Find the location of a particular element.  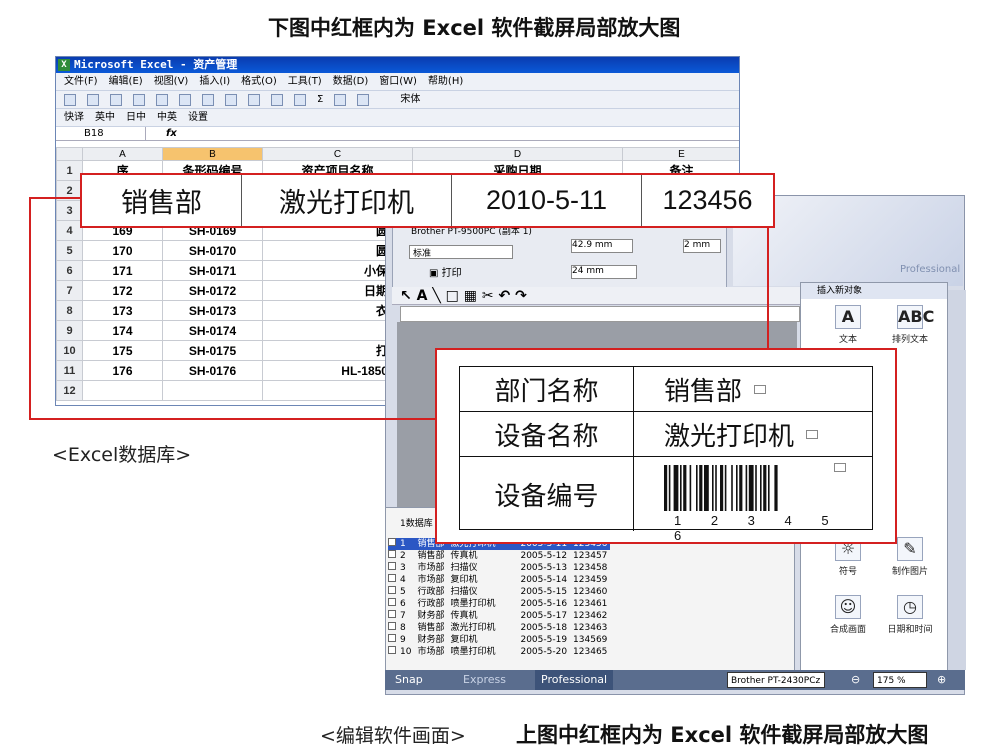

copy-icon is located at coordinates (231, 99).